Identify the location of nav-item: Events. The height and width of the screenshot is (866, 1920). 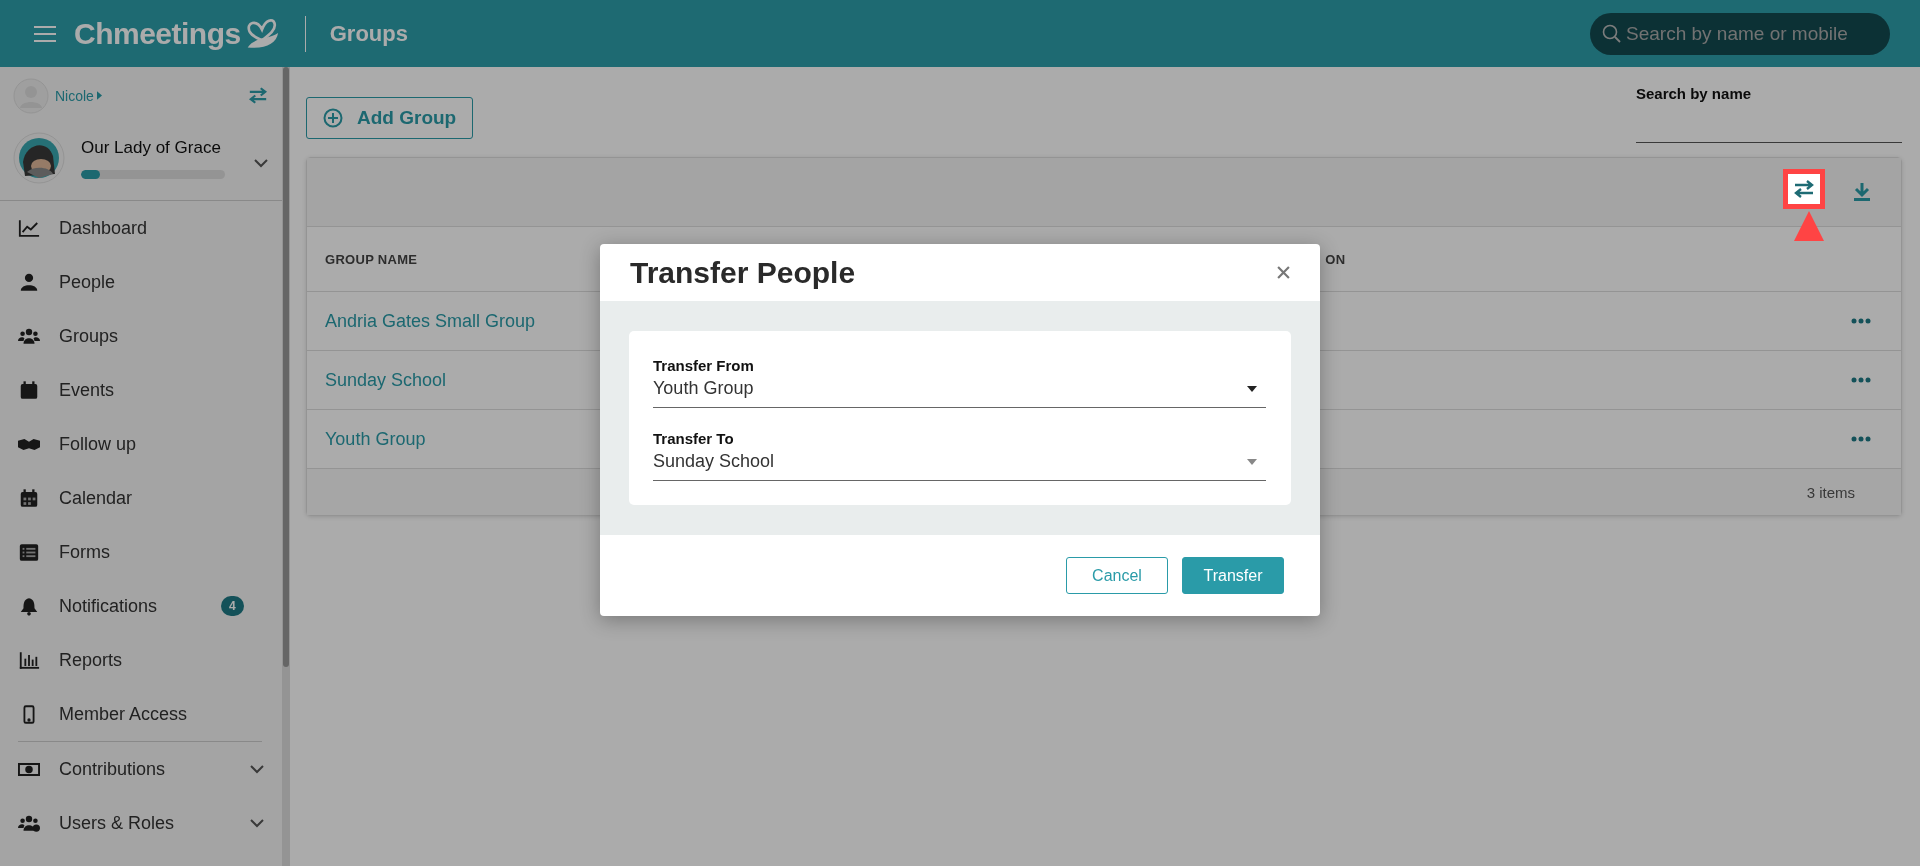
(141, 390).